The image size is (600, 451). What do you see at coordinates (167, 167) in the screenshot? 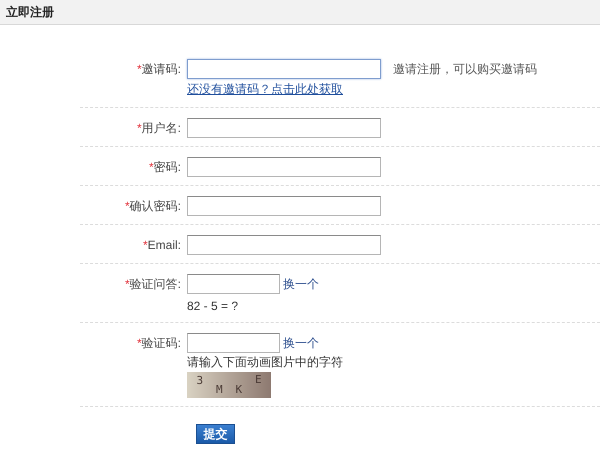
I see `field-label: 密码:` at bounding box center [167, 167].